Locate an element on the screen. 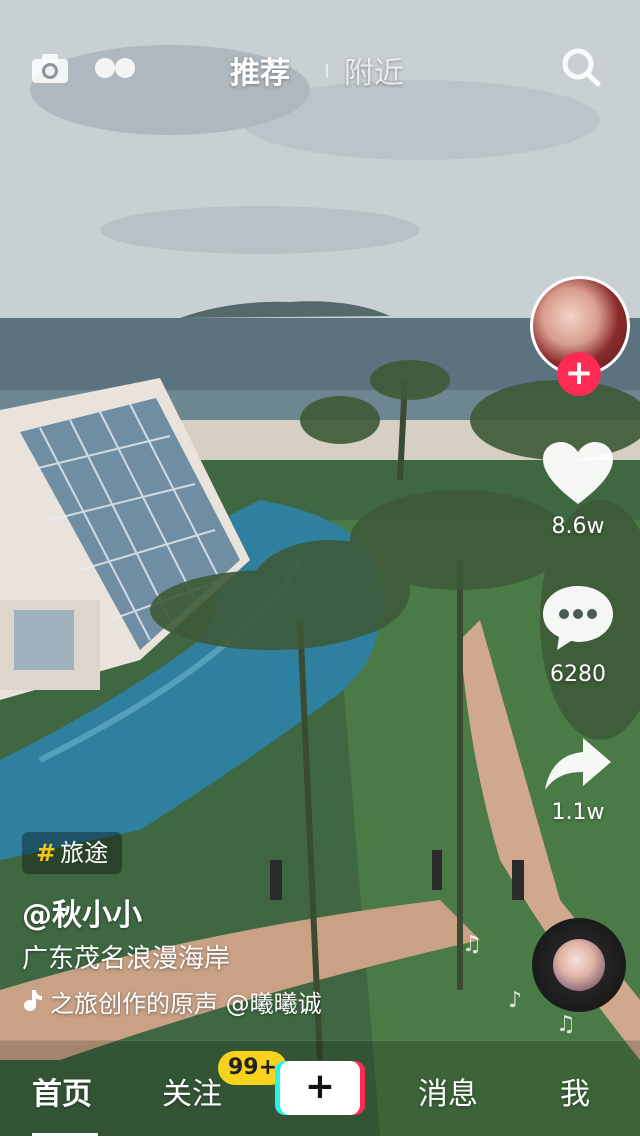 This screenshot has width=640, height=1136. nav-following: 关注 is located at coordinates (192, 1091).